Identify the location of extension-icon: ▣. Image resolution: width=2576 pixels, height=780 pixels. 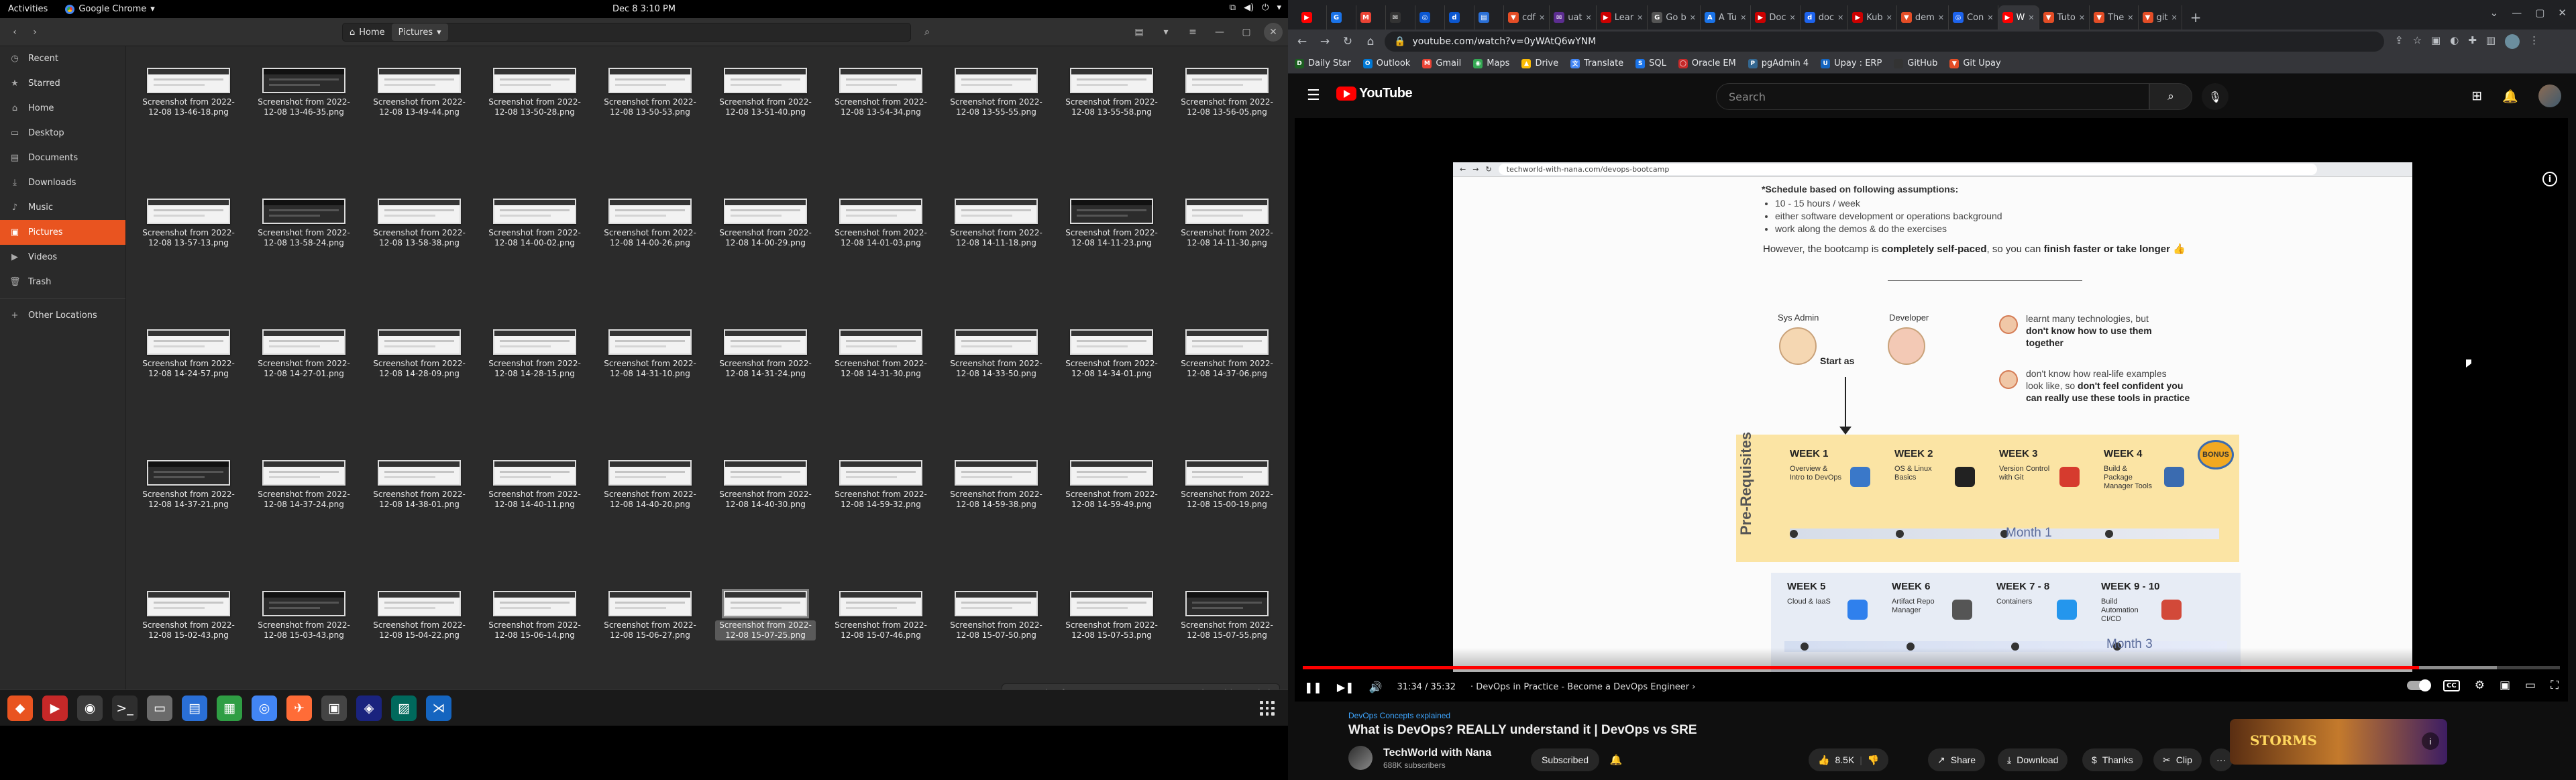
(2435, 41).